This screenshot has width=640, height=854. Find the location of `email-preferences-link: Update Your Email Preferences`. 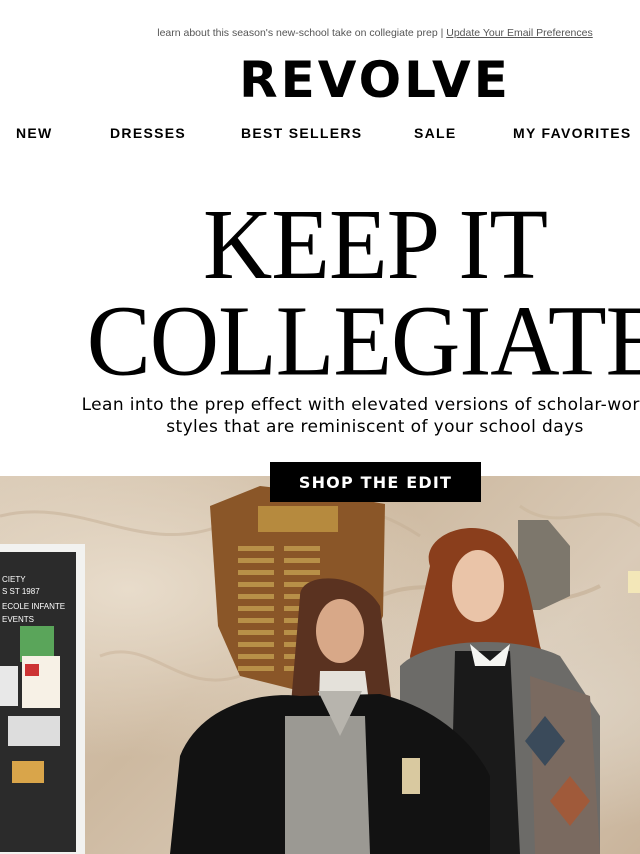

email-preferences-link: Update Your Email Preferences is located at coordinates (519, 33).